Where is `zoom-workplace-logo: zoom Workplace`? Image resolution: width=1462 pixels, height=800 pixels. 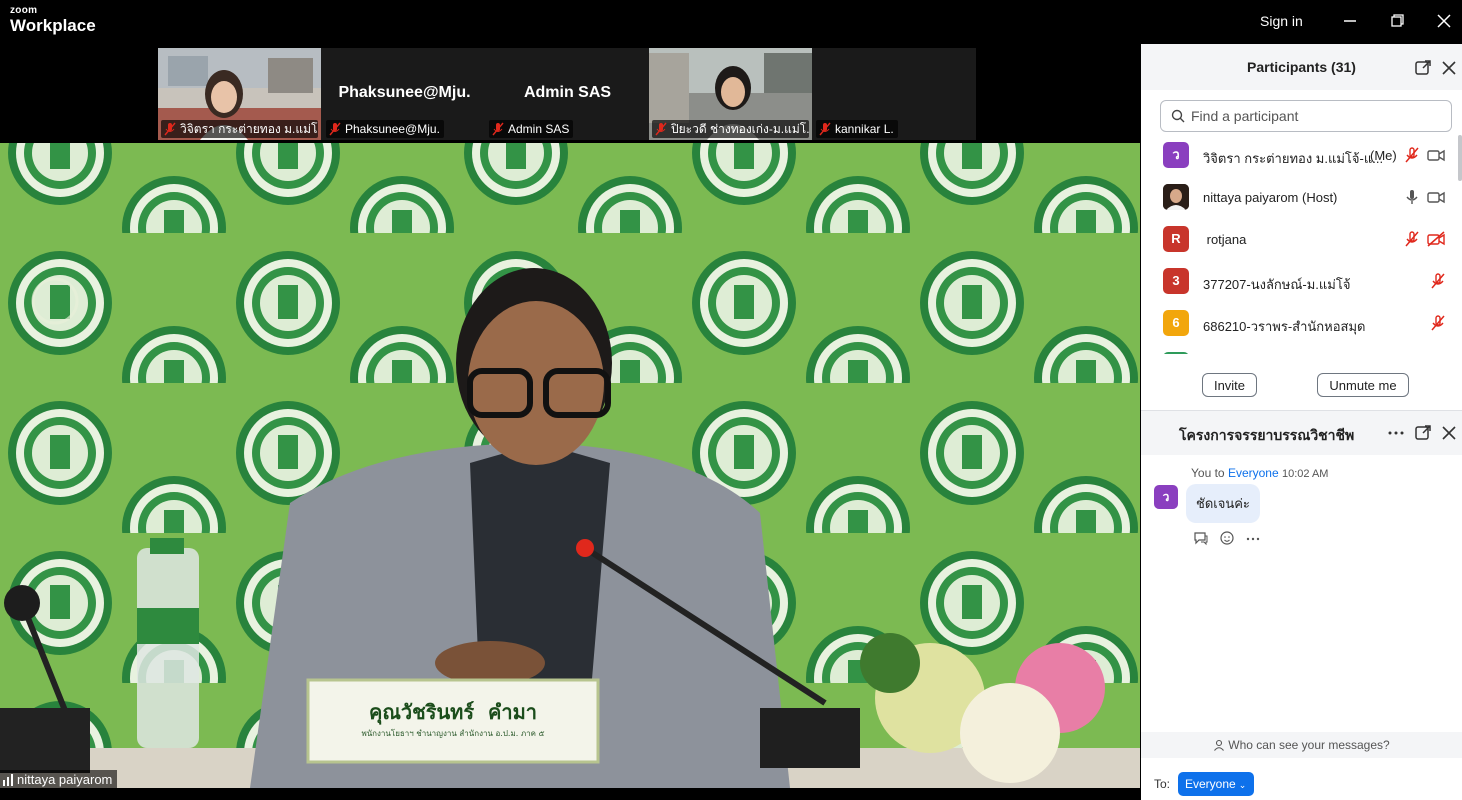 zoom-workplace-logo: zoom Workplace is located at coordinates (53, 20).